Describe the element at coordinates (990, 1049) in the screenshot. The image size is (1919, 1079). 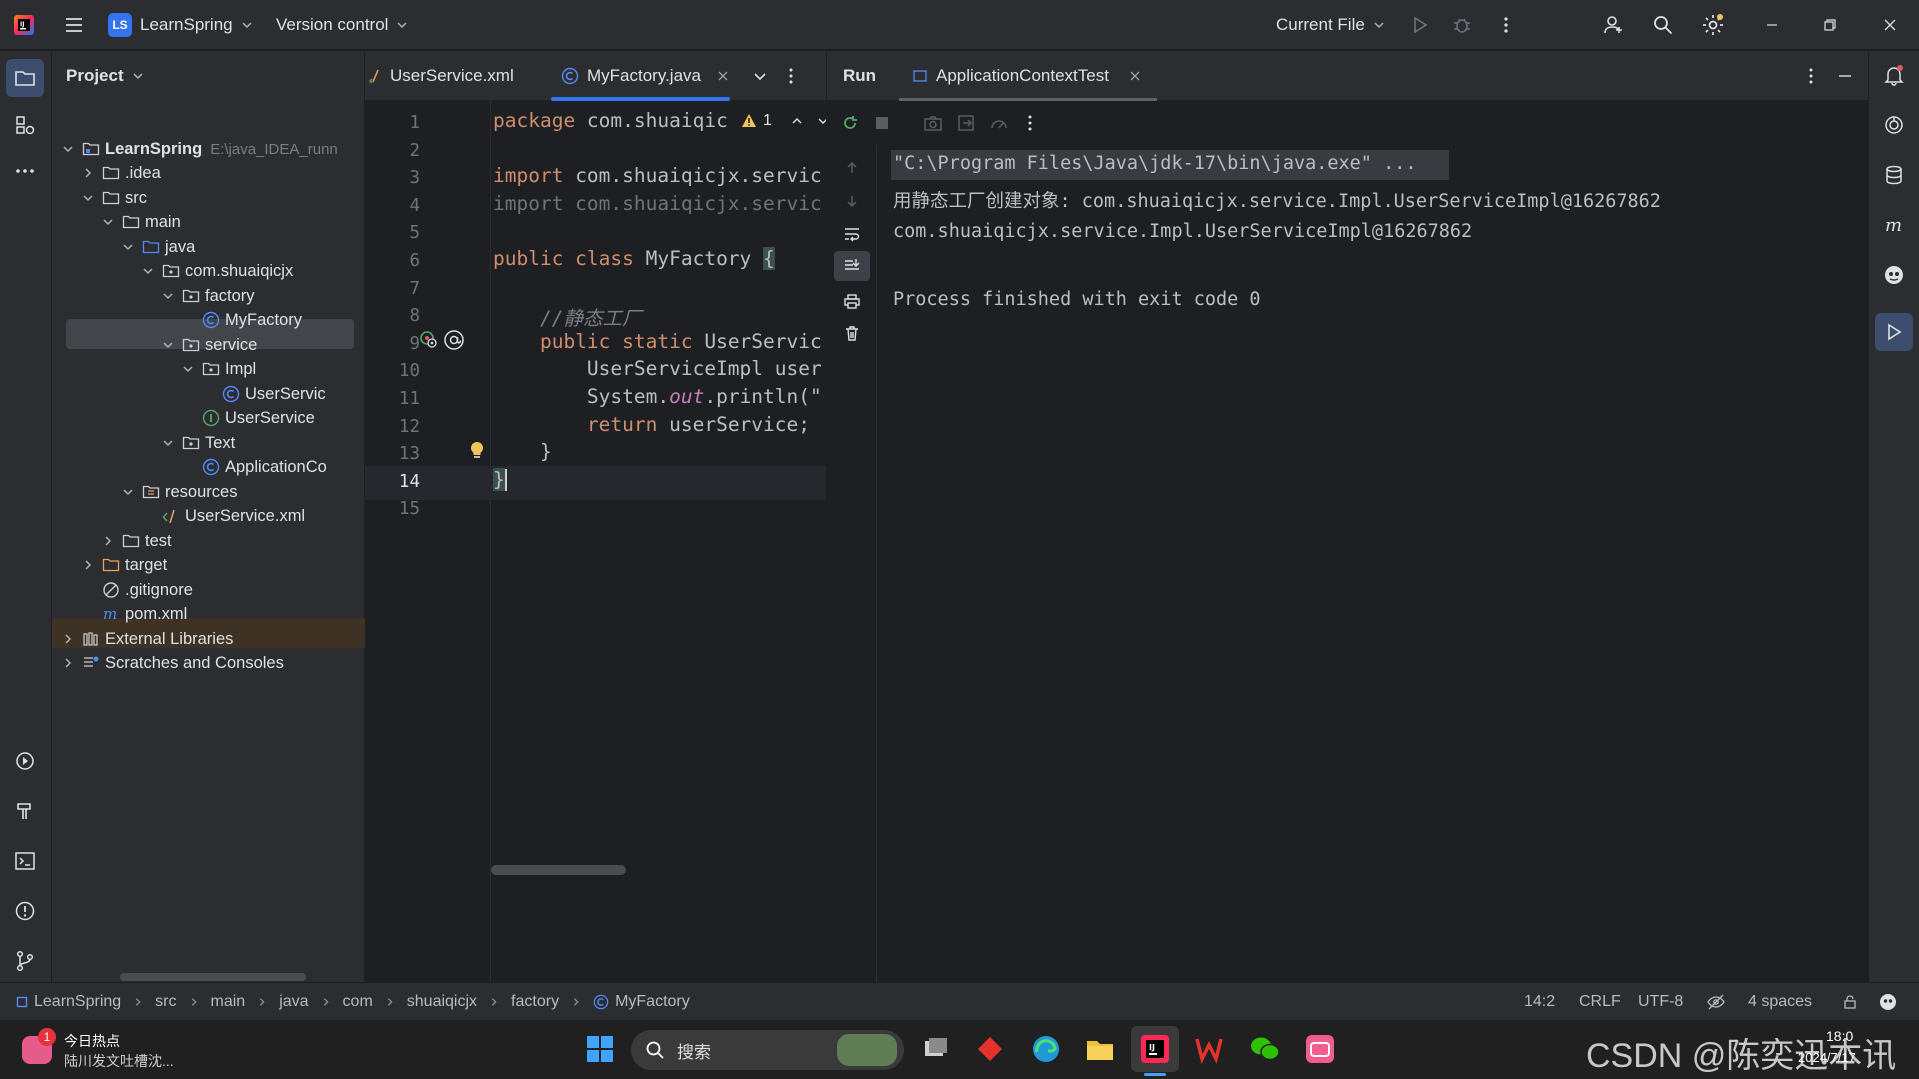
I see `app-diamond-icon` at that location.